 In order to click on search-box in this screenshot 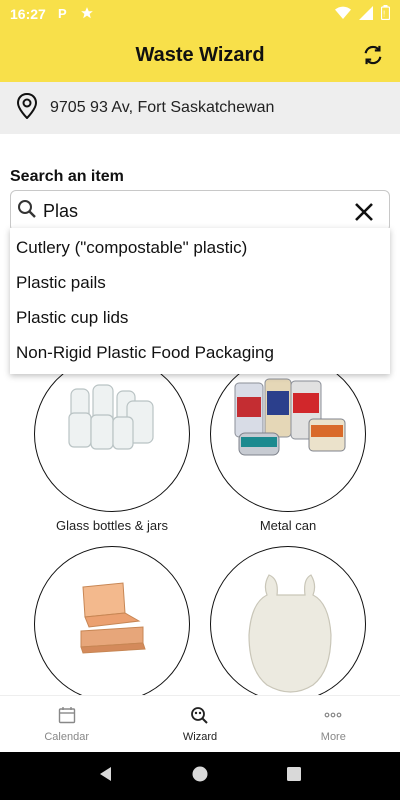, I will do `click(200, 211)`.